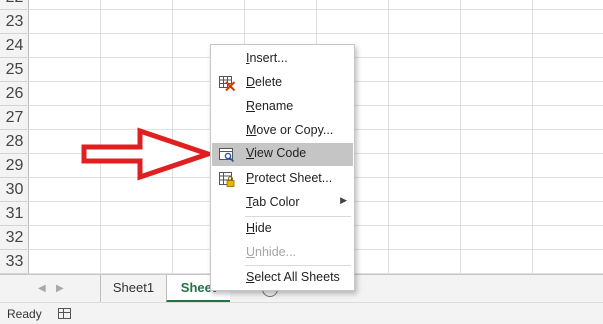 Image resolution: width=603 pixels, height=324 pixels. I want to click on row-header: 28, so click(14, 142).